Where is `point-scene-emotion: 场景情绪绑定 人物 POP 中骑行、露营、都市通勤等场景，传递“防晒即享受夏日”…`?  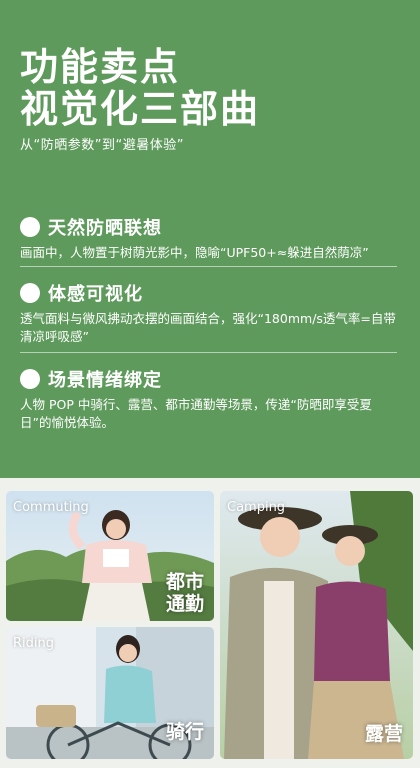 point-scene-emotion: 场景情绪绑定 人物 POP 中骑行、露营、都市通勤等场景，传递“防晒即享受夏日”… is located at coordinates (210, 399).